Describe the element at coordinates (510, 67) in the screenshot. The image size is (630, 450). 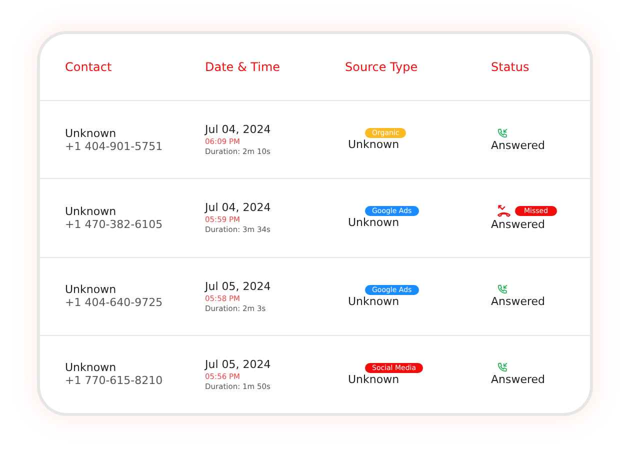
I see `column-header: Status` at that location.